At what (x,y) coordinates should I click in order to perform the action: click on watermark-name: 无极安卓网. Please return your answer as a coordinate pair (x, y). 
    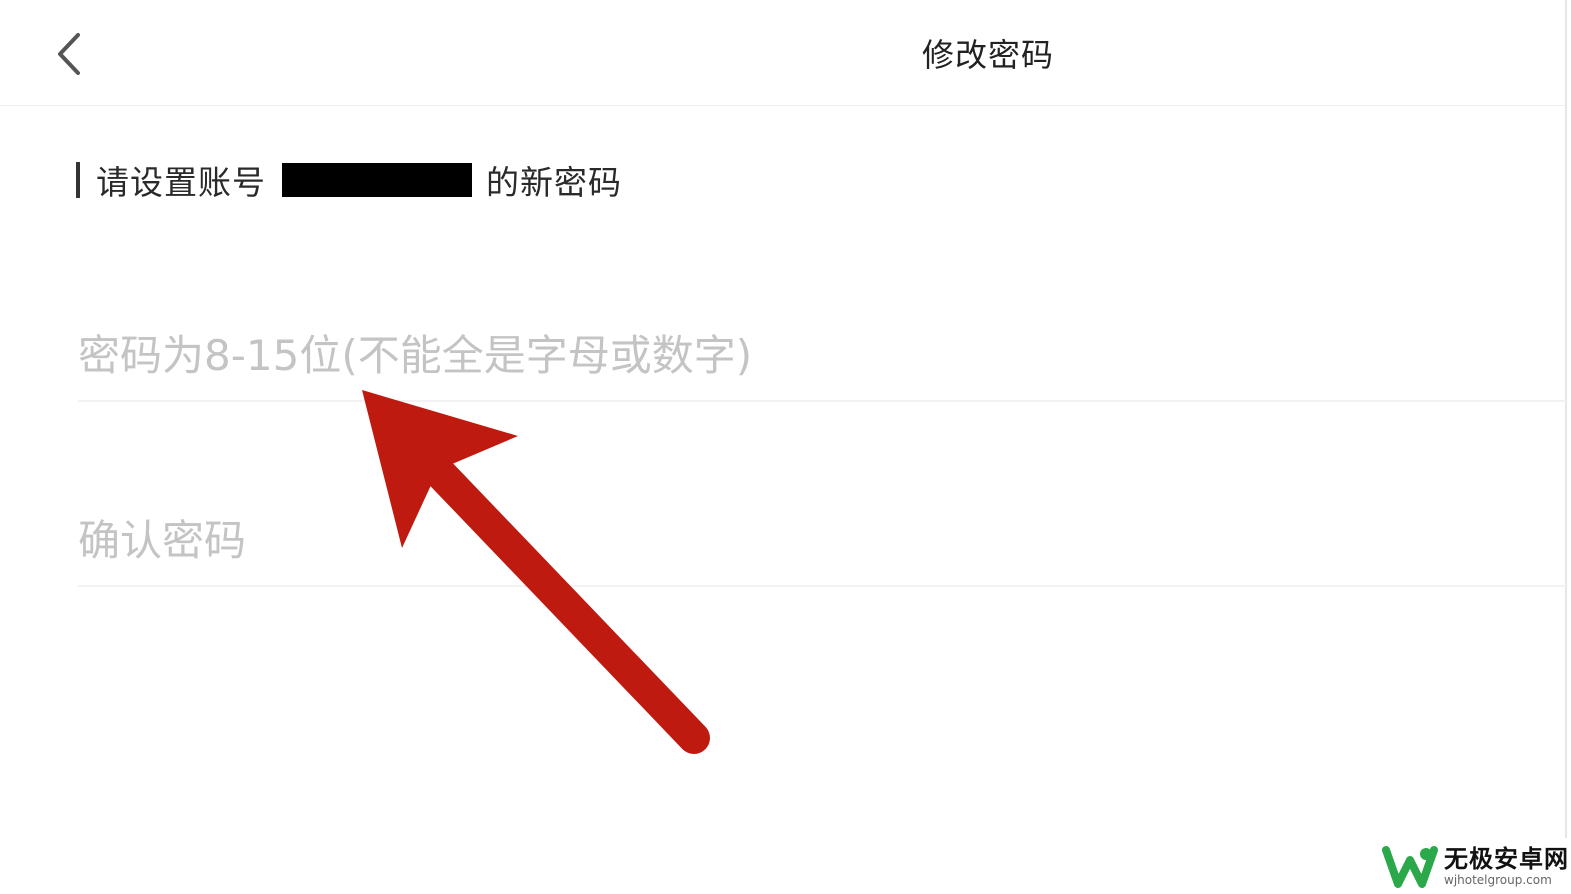
    Looking at the image, I should click on (1506, 859).